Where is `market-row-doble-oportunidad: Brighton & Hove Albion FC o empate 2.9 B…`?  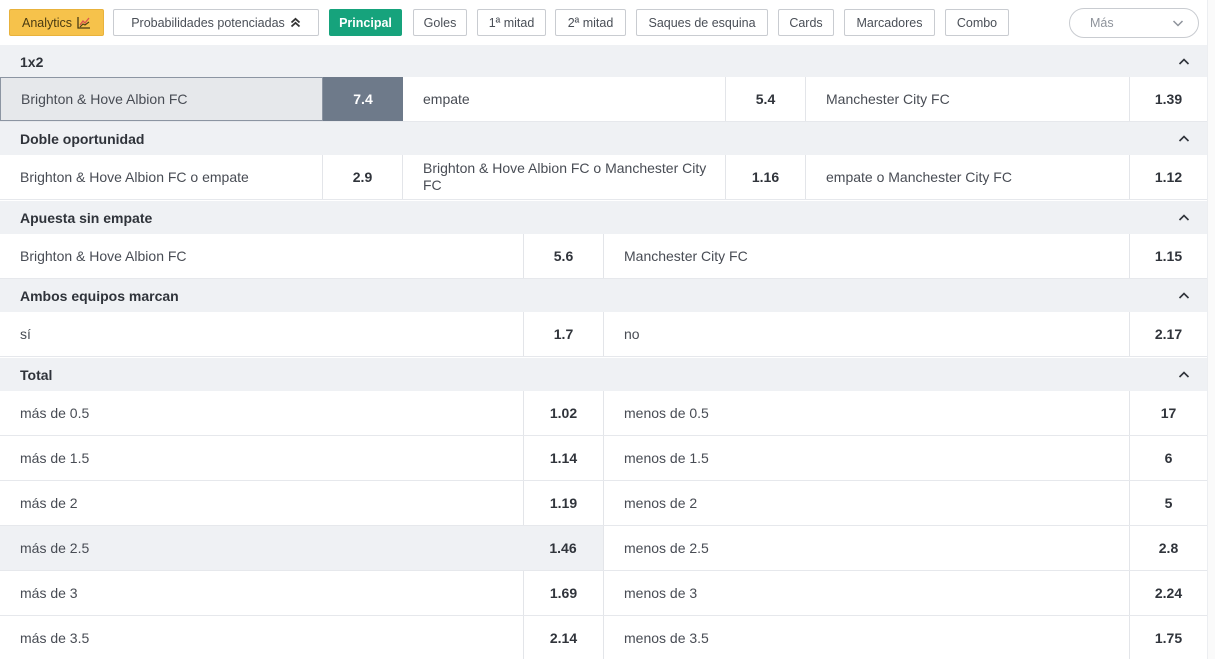
market-row-doble-oportunidad: Brighton & Hove Albion FC o empate 2.9 B… is located at coordinates (603, 177).